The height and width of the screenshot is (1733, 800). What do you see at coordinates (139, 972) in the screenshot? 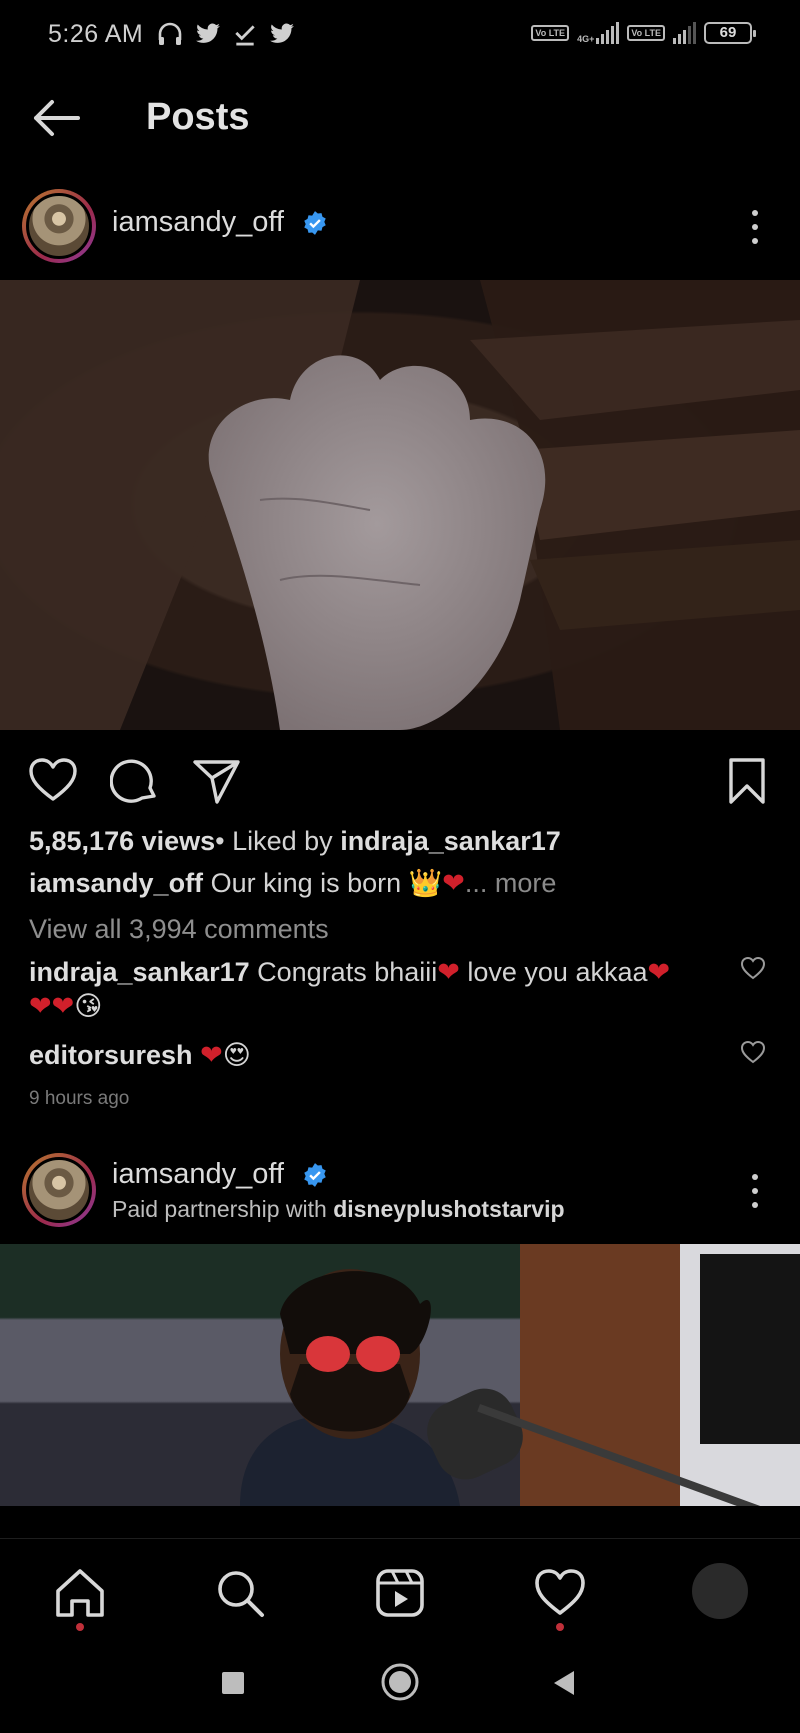
I see `comment-user: indraja_sankar17` at bounding box center [139, 972].